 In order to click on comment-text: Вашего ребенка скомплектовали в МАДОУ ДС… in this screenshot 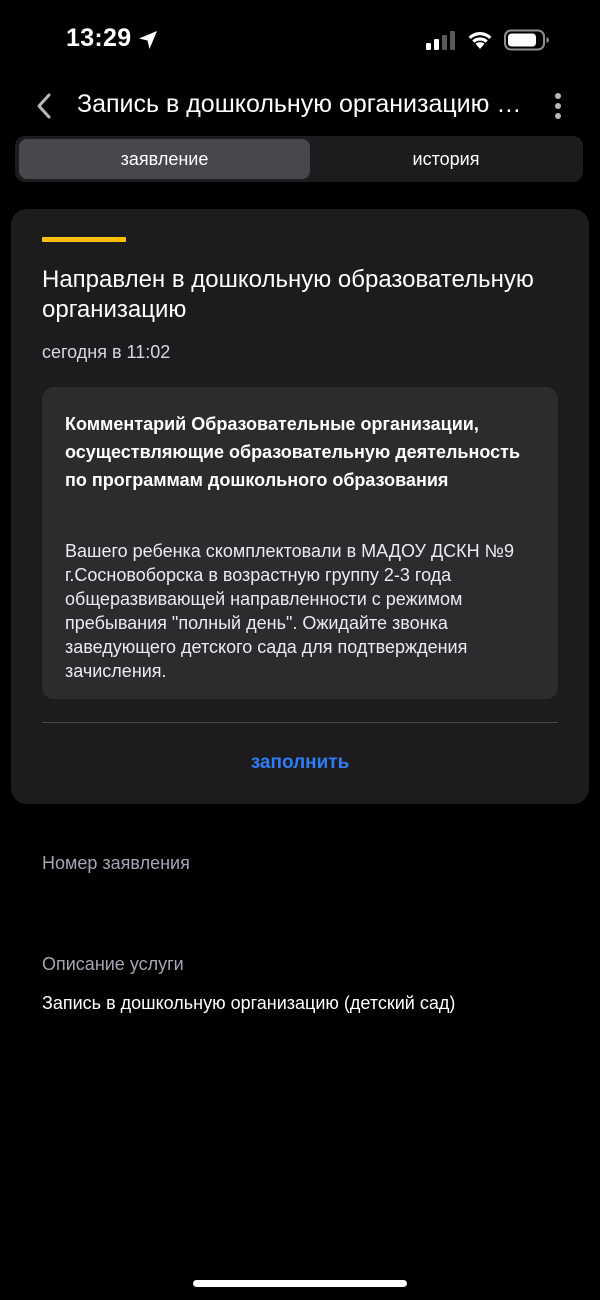, I will do `click(289, 611)`.